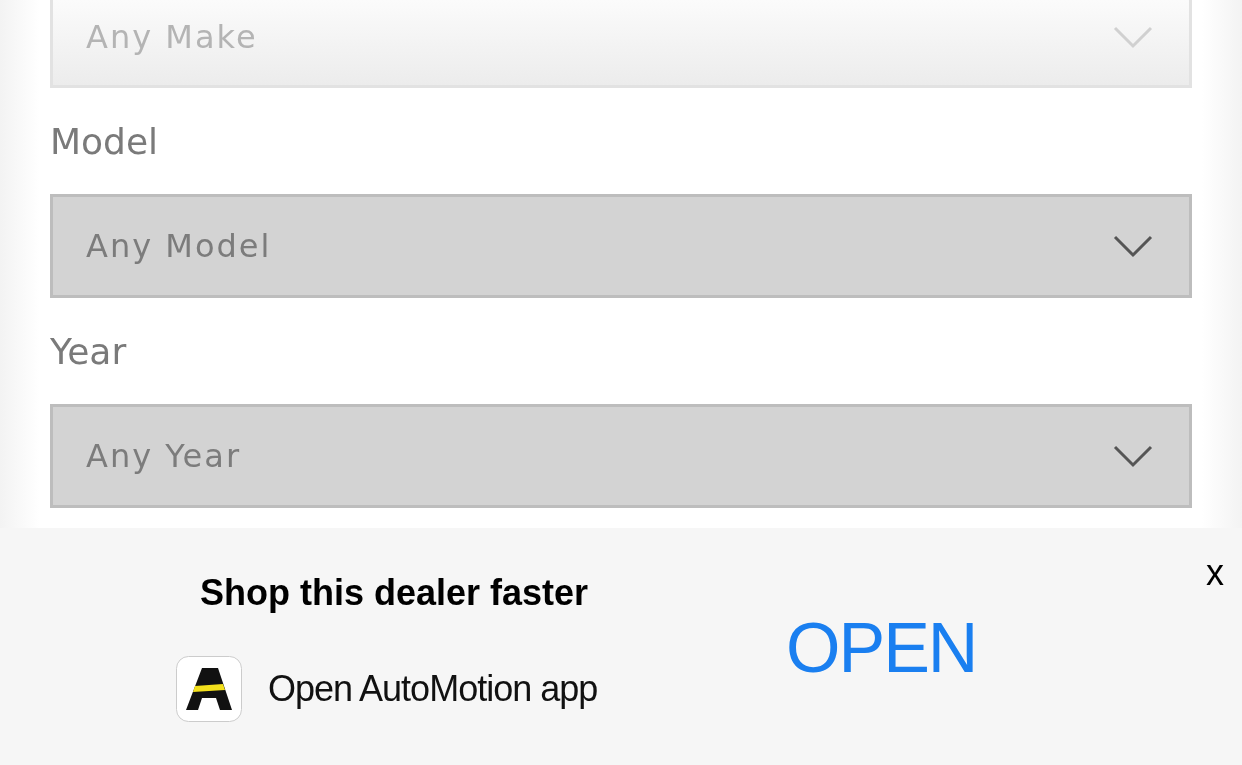 The height and width of the screenshot is (765, 1242). I want to click on close-button: x, so click(1215, 573).